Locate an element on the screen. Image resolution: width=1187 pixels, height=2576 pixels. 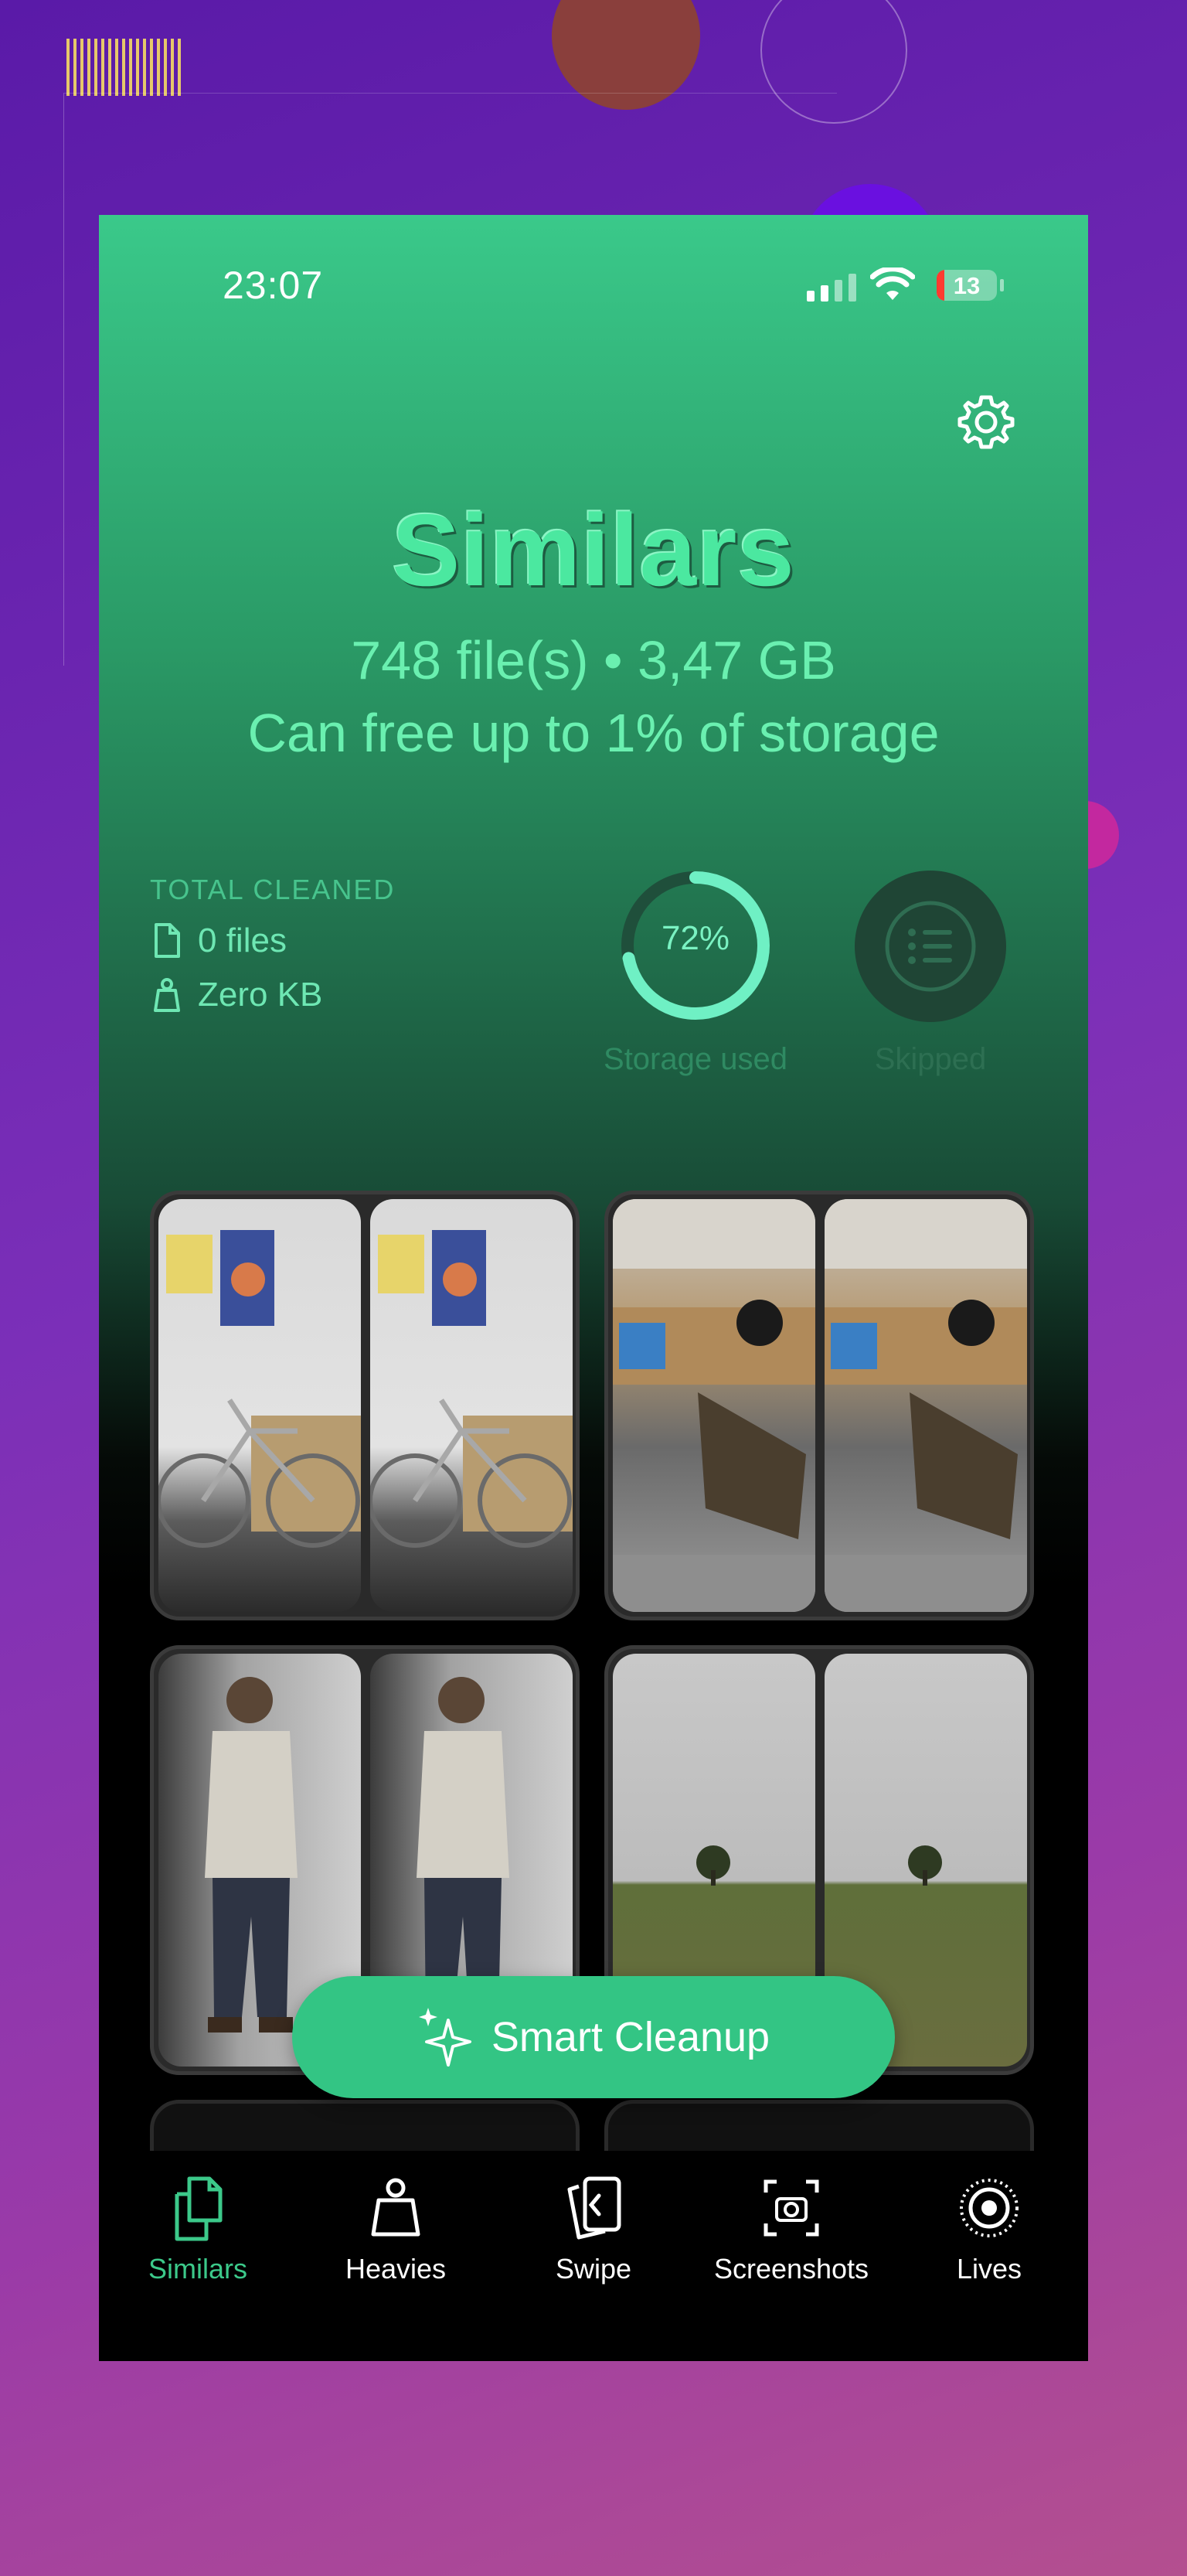
size-cleaned: Zero KB is located at coordinates (260, 995).